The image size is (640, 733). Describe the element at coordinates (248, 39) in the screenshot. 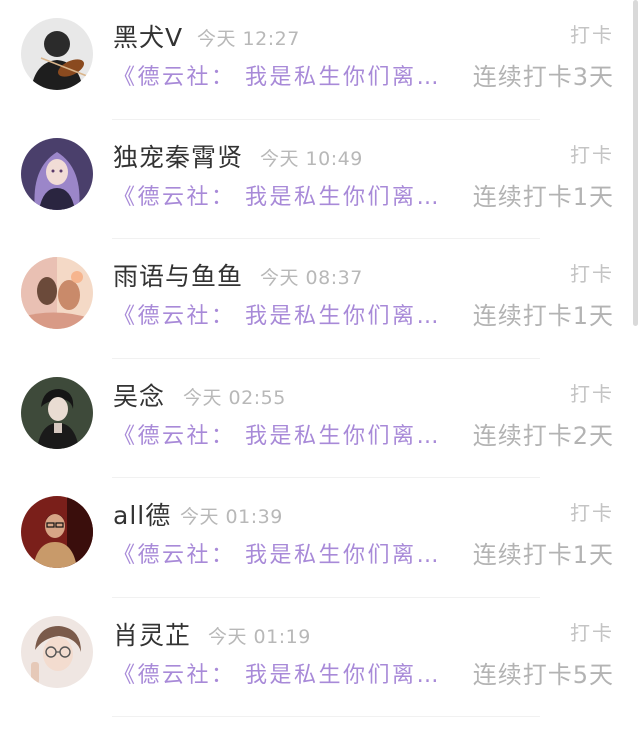

I see `checkin-time: 今天 12:27` at that location.